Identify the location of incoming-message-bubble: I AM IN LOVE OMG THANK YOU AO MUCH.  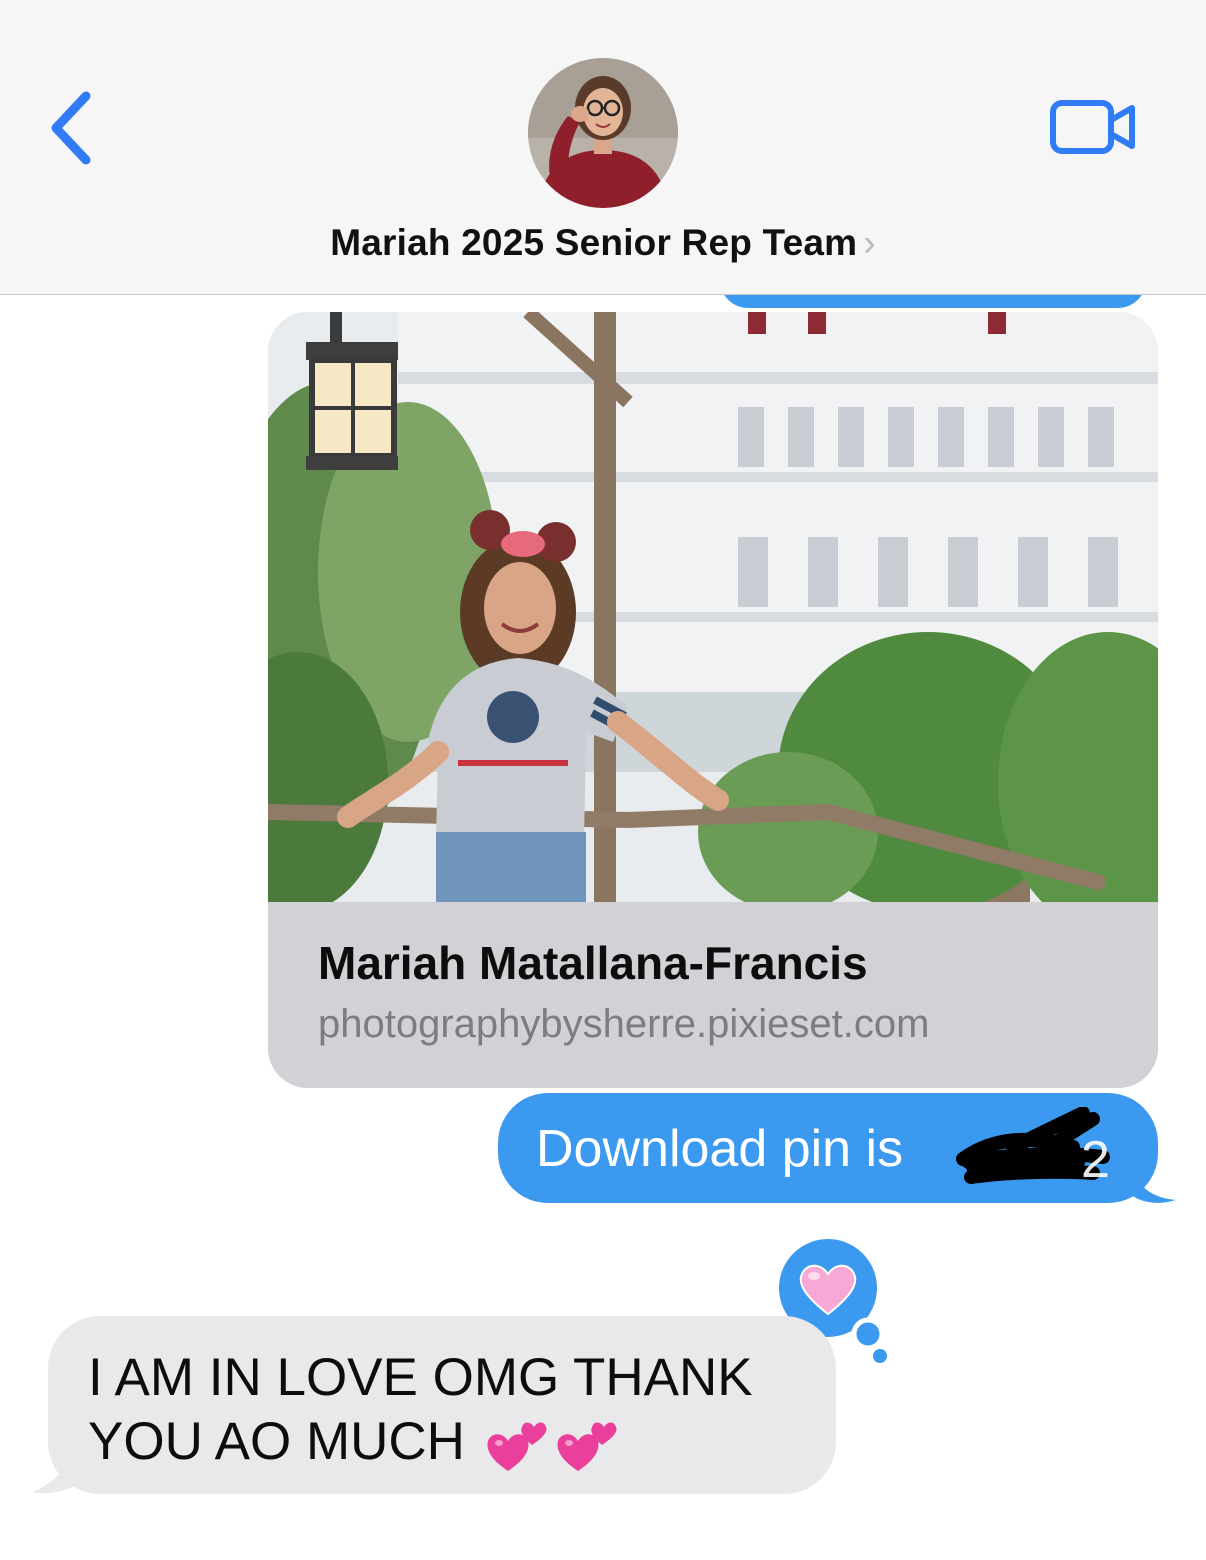
(442, 1405).